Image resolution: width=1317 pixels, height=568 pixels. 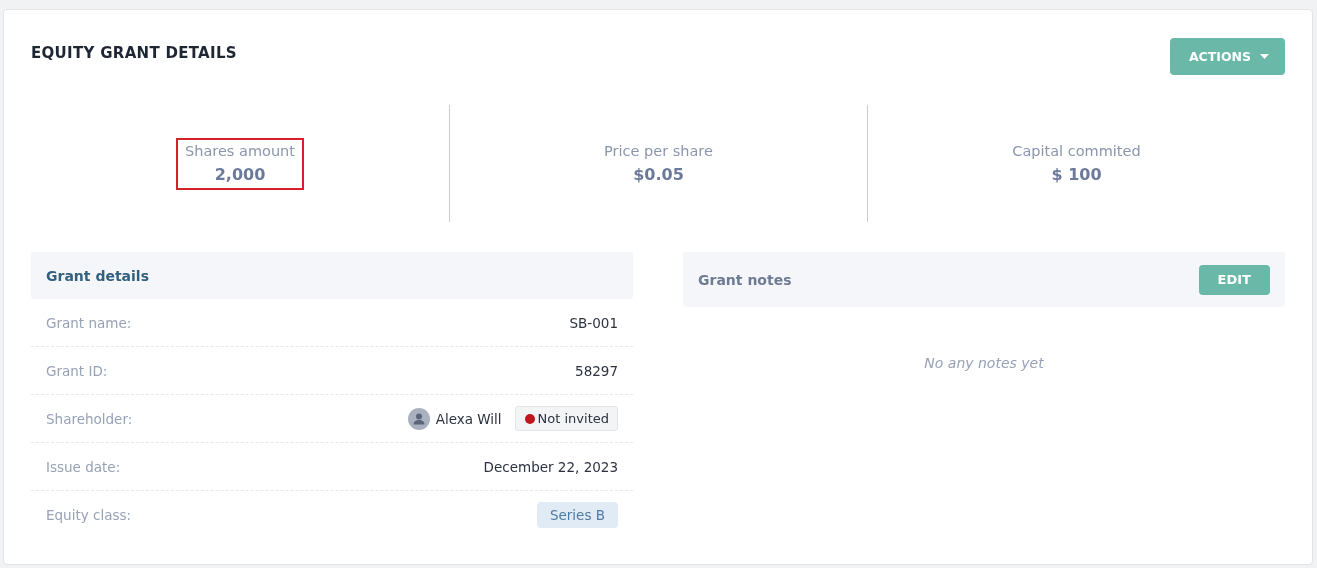 What do you see at coordinates (1076, 150) in the screenshot?
I see `stat-label: Capital commited` at bounding box center [1076, 150].